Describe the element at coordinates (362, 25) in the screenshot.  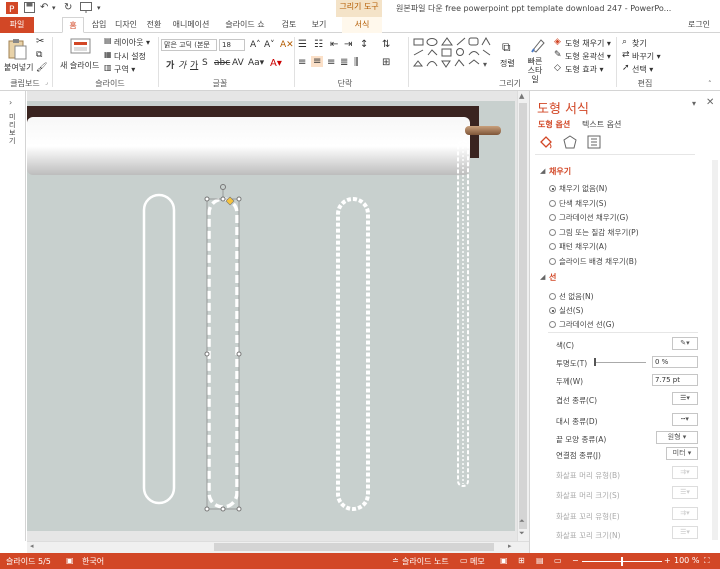
I see `tab-format: 서식` at that location.